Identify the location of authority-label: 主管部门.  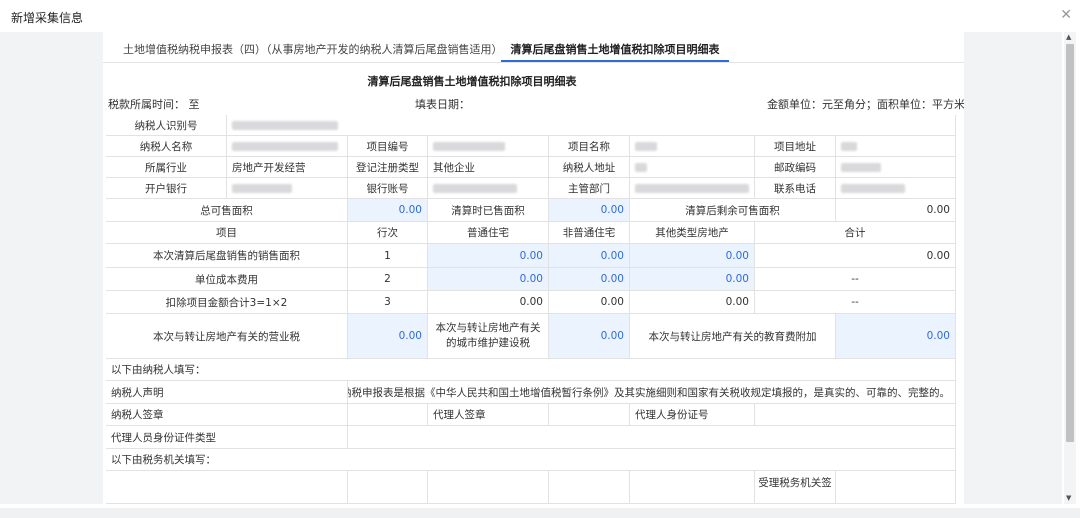
(589, 188).